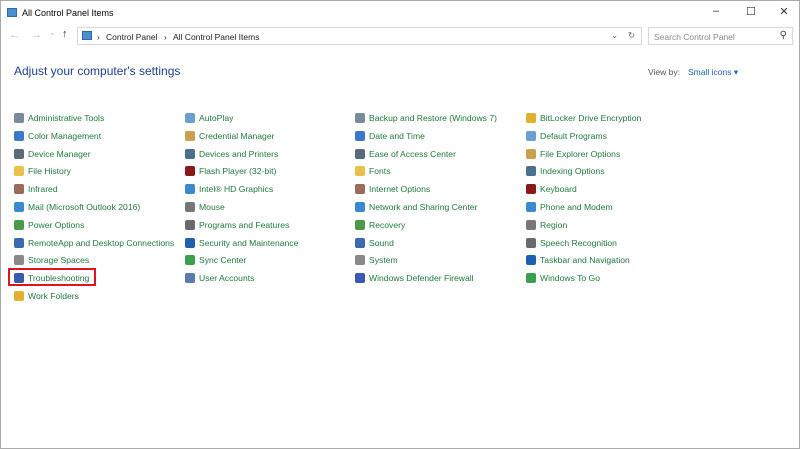 The height and width of the screenshot is (449, 800). I want to click on item-label: File History, so click(49, 171).